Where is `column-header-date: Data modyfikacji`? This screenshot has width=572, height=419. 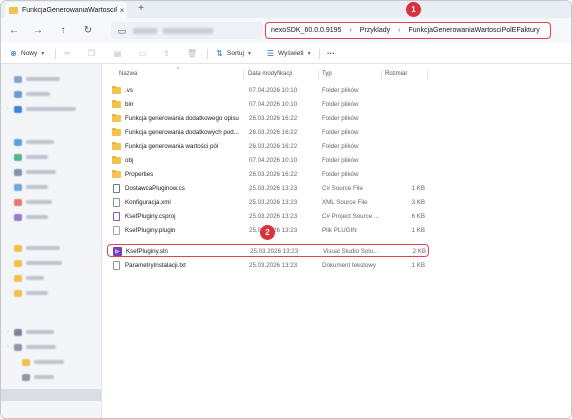
column-header-date: Data modyfikacji is located at coordinates (270, 74).